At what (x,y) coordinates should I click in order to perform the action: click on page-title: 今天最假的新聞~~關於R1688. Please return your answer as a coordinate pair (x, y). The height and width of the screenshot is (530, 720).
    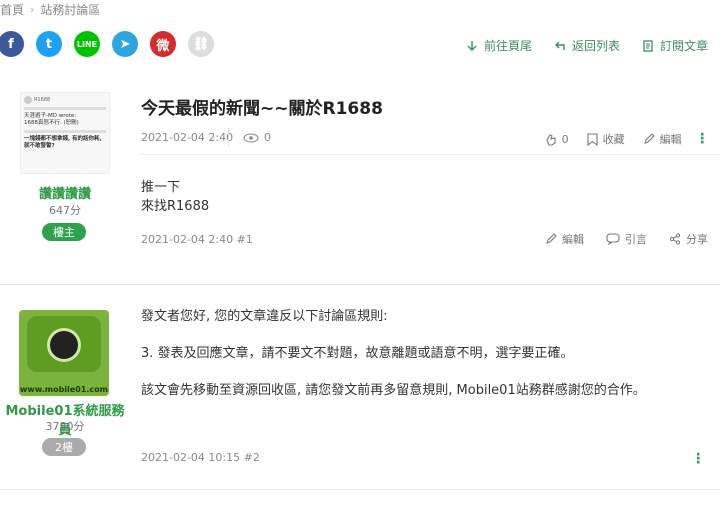
    Looking at the image, I should click on (262, 109).